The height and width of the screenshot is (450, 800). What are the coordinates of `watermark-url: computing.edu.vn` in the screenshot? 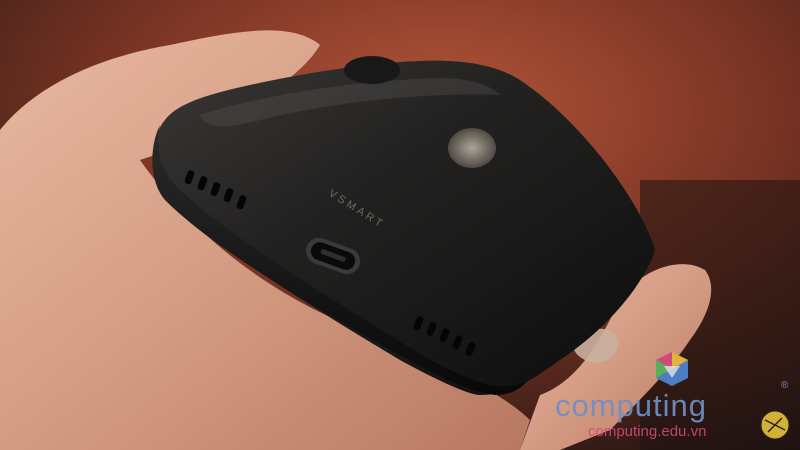 It's located at (647, 431).